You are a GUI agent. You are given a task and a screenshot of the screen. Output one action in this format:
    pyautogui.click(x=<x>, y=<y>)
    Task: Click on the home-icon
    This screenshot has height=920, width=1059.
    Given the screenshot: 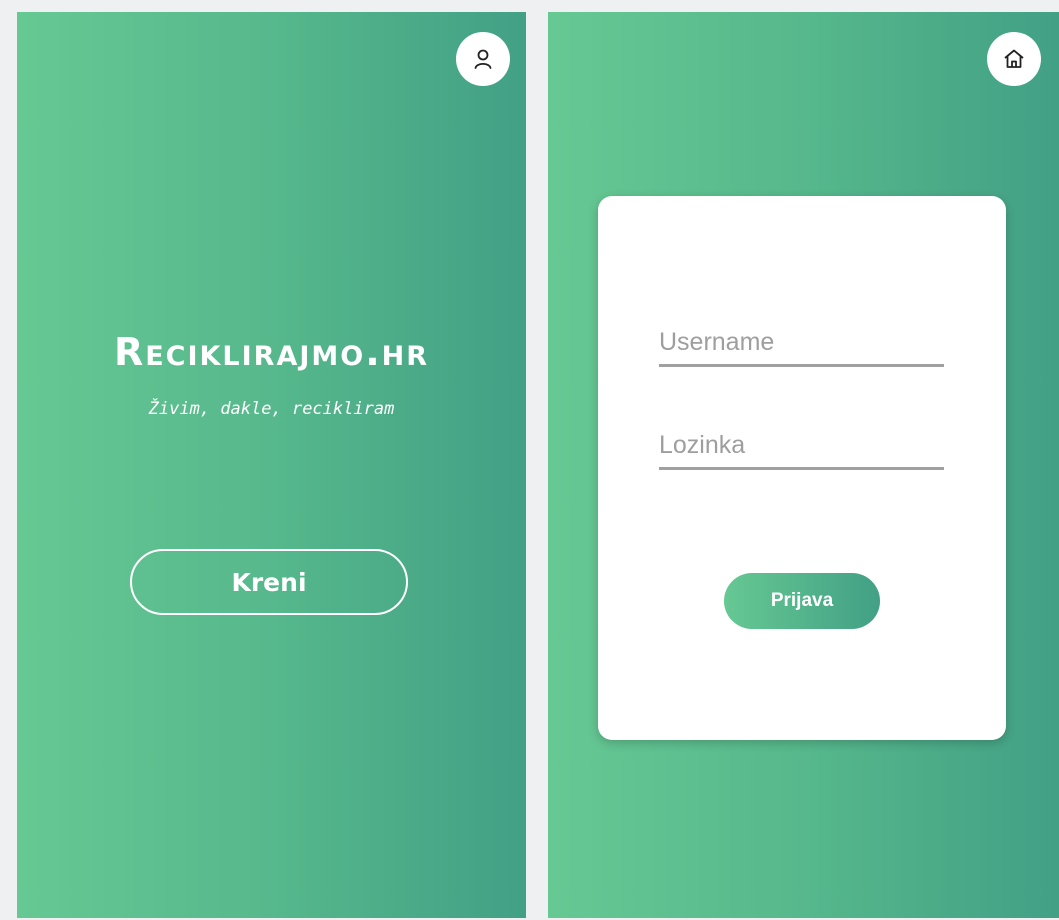 What is the action you would take?
    pyautogui.click(x=1014, y=58)
    